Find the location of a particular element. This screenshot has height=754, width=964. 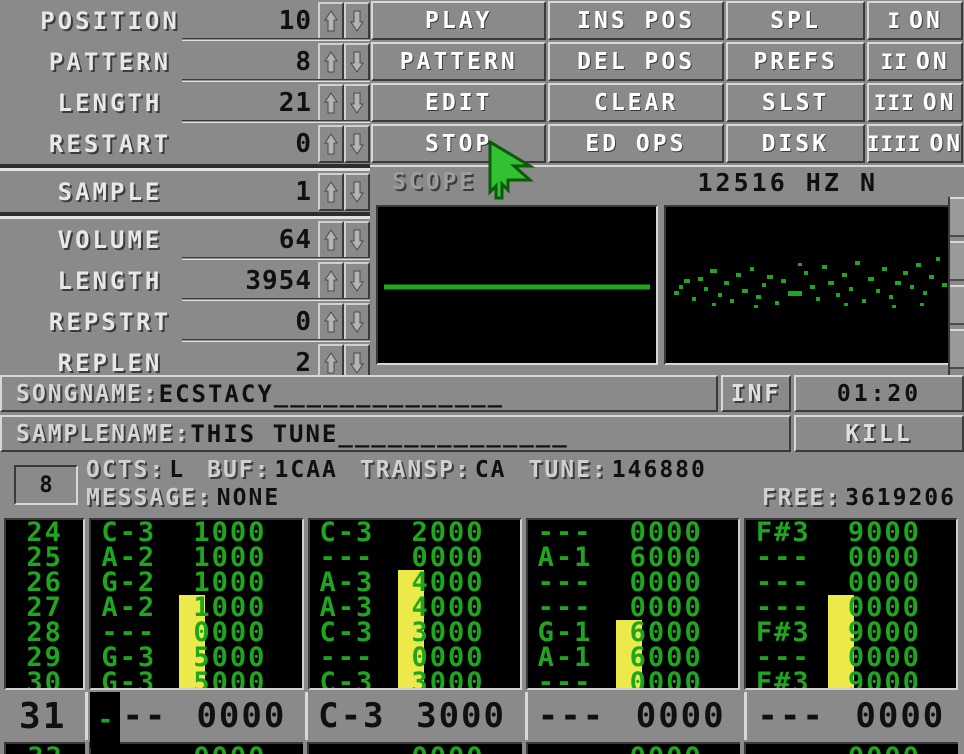

position-down-button is located at coordinates (357, 20).